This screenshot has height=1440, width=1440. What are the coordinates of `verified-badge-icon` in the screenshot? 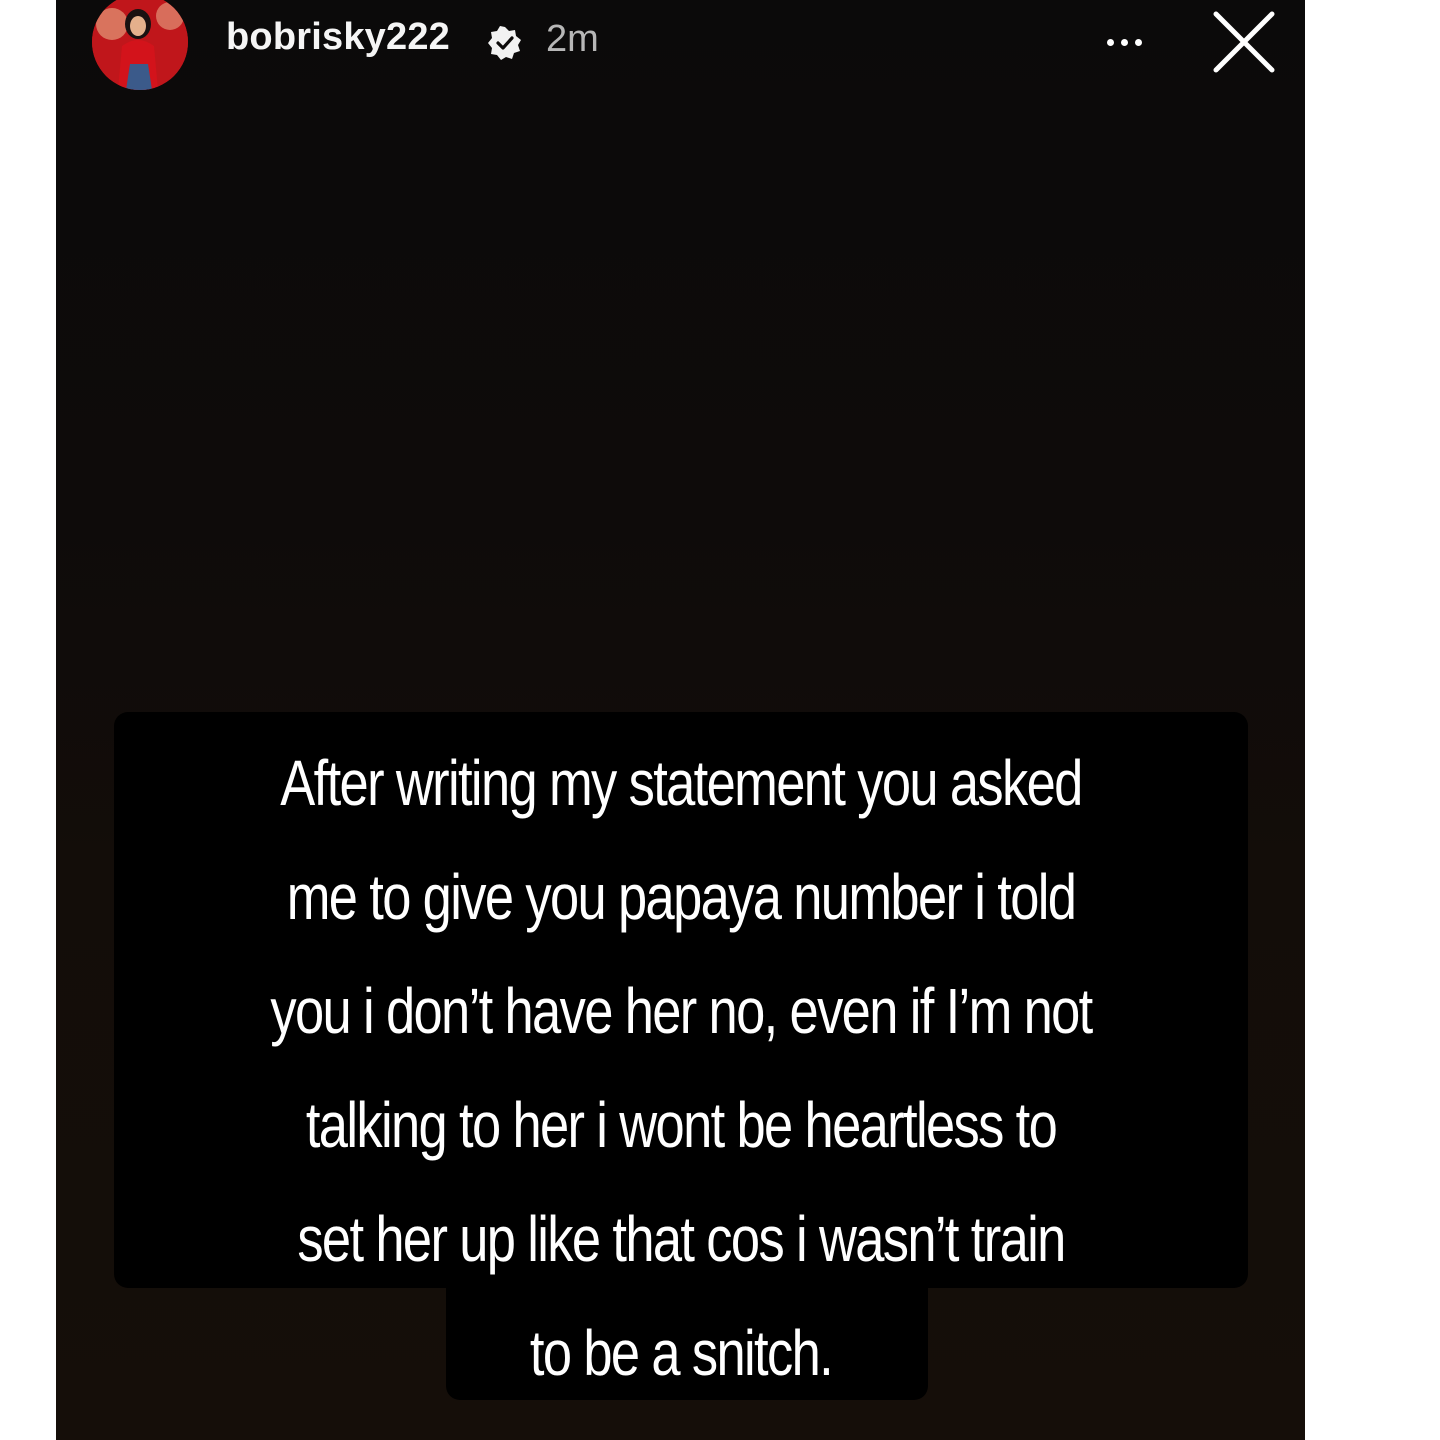 It's located at (505, 43).